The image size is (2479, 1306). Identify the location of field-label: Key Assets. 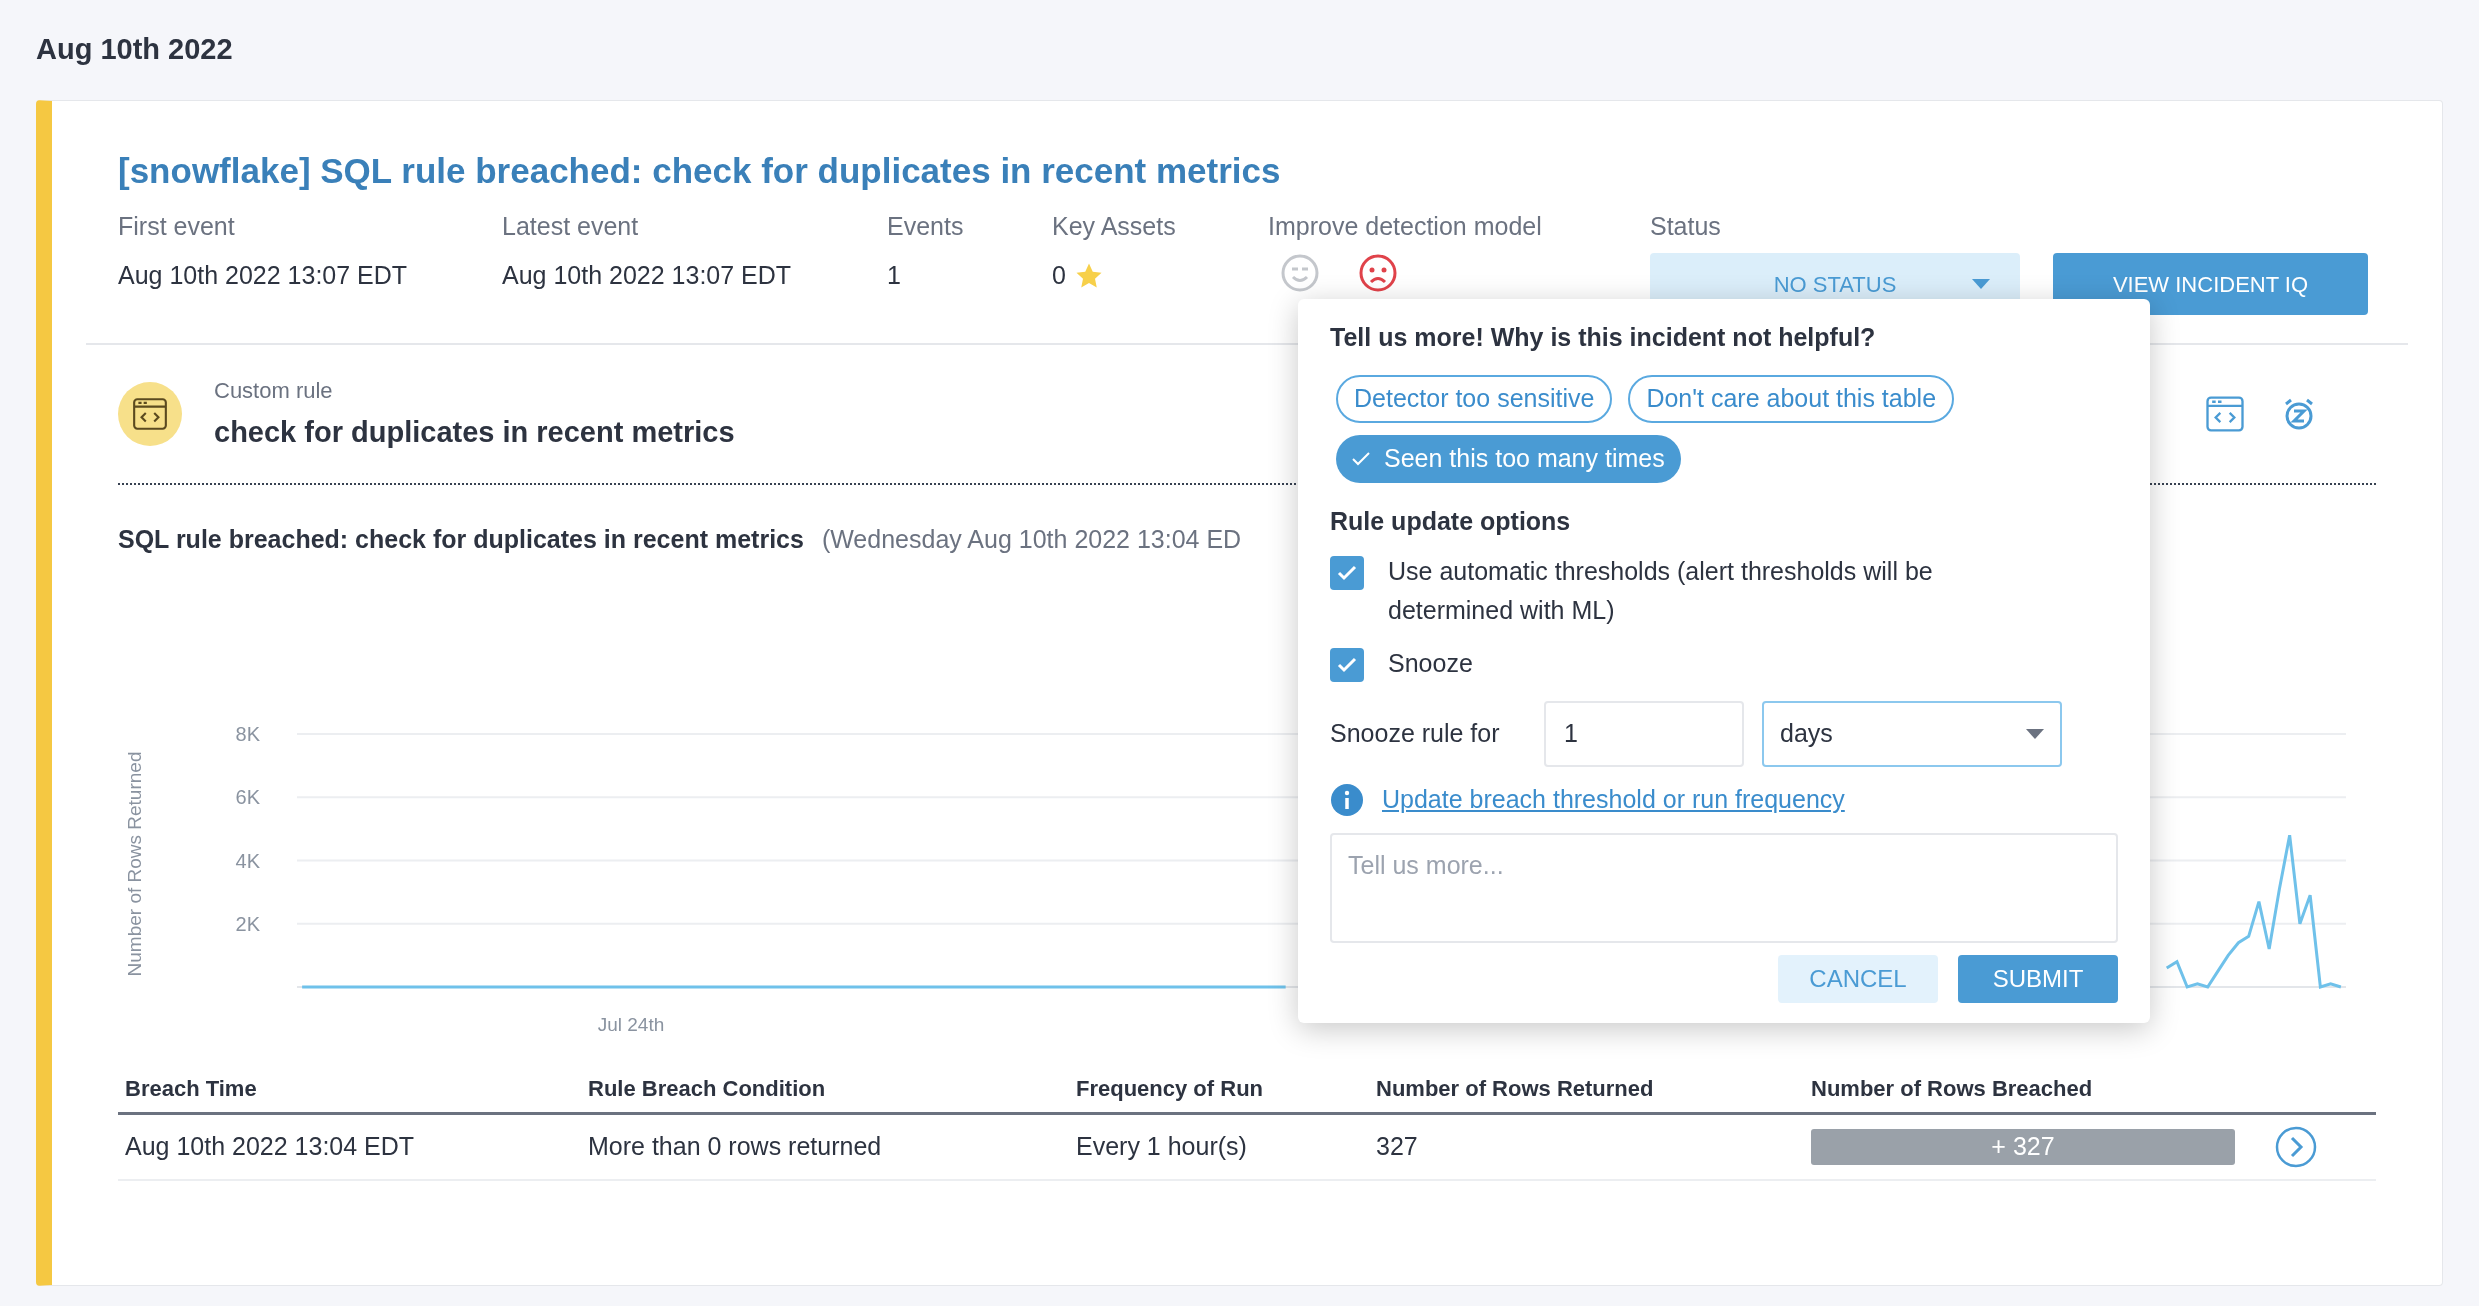
(1114, 226).